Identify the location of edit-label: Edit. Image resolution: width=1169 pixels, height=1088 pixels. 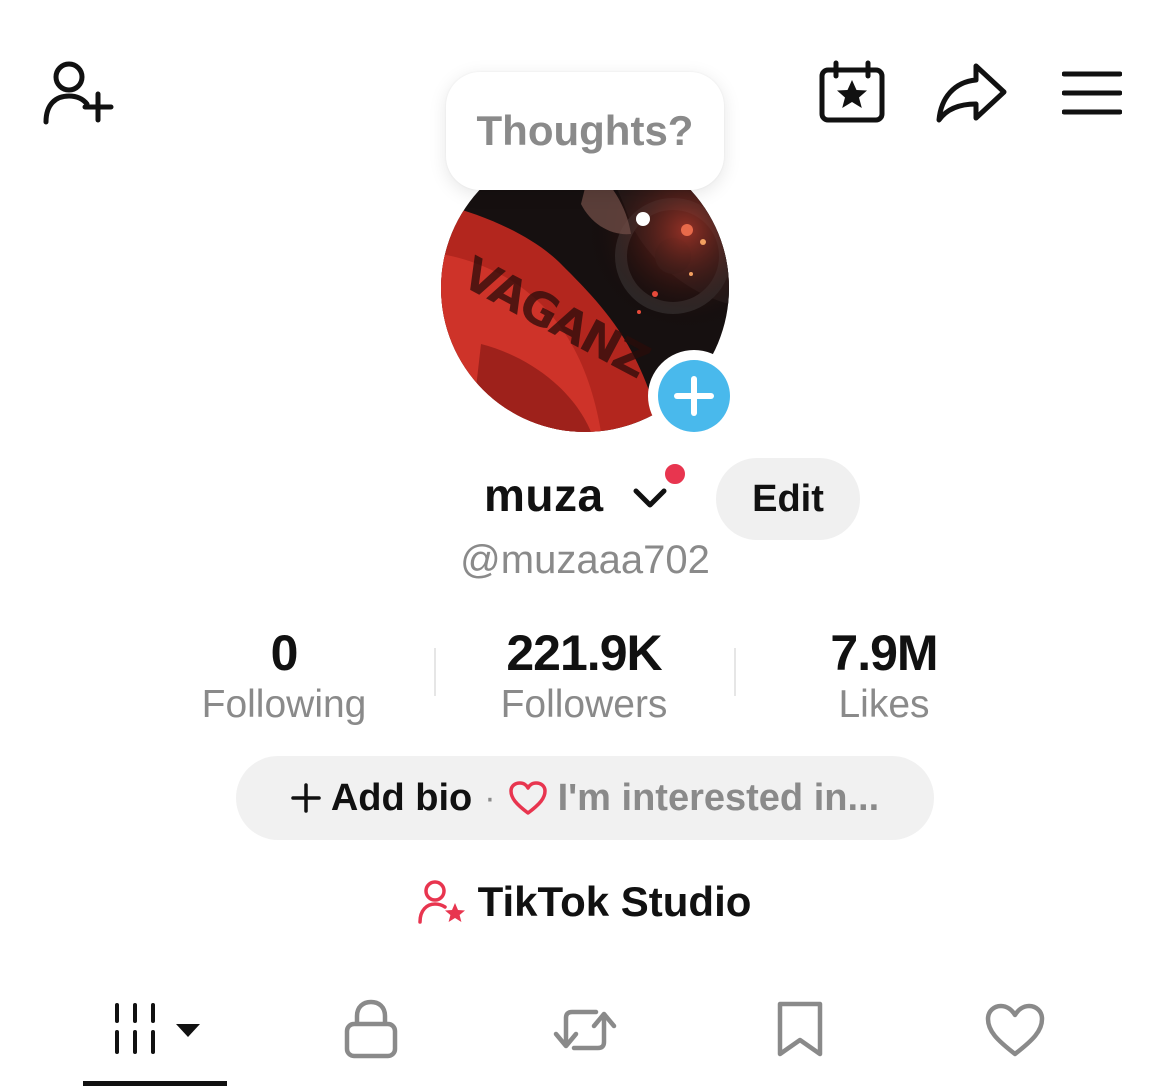
(788, 498).